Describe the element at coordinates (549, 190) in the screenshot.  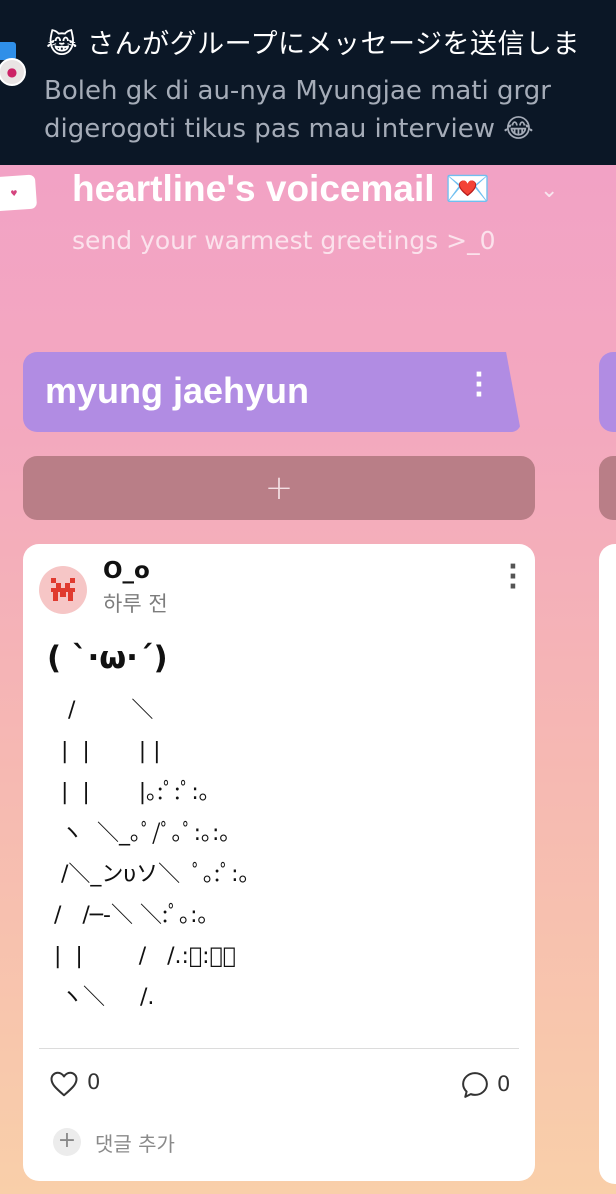
I see `chevron-down-icon: ⌄` at that location.